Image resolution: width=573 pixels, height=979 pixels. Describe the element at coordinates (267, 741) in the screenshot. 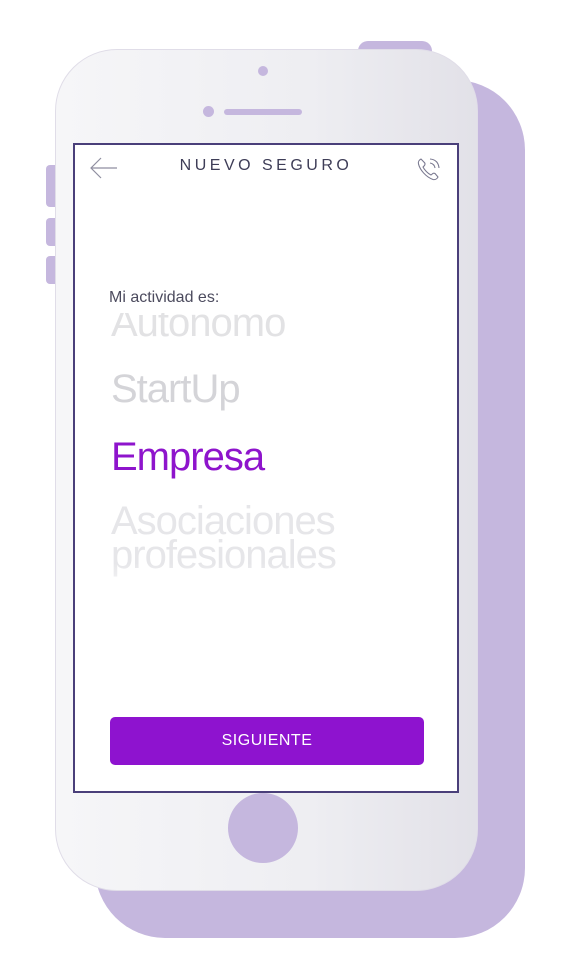

I see `next-button: SIGUIENTE` at that location.